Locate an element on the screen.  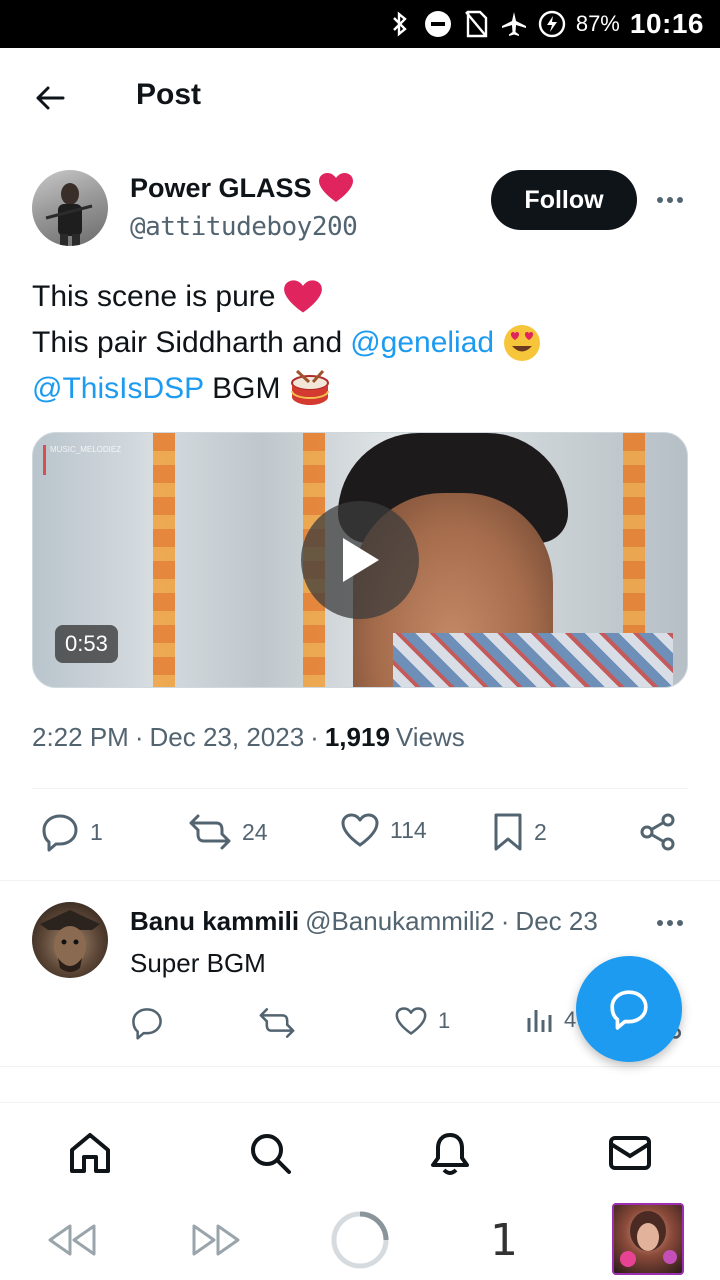
nav-notifications is located at coordinates (450, 1153).